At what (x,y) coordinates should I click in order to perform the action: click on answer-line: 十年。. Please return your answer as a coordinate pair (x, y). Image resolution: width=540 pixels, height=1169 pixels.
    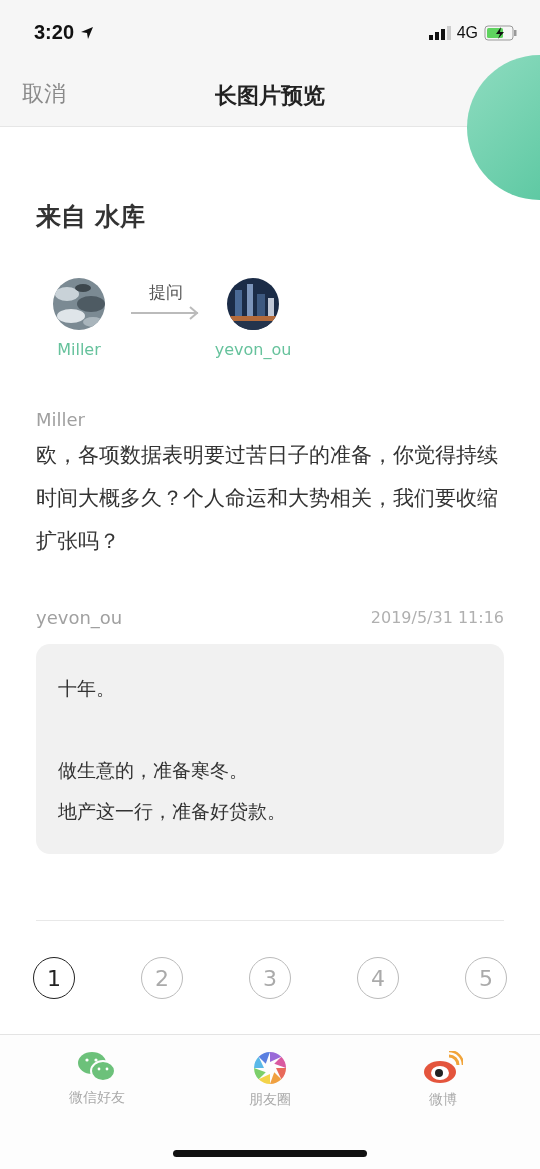
    Looking at the image, I should click on (87, 688).